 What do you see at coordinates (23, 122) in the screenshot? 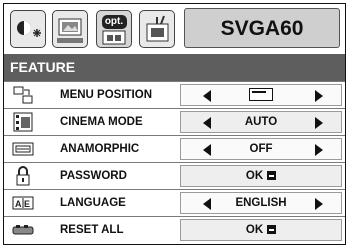
I see `cinema-mode-icon` at bounding box center [23, 122].